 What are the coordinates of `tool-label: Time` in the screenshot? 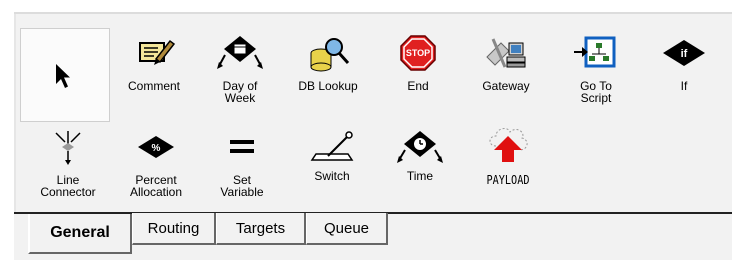 It's located at (420, 176).